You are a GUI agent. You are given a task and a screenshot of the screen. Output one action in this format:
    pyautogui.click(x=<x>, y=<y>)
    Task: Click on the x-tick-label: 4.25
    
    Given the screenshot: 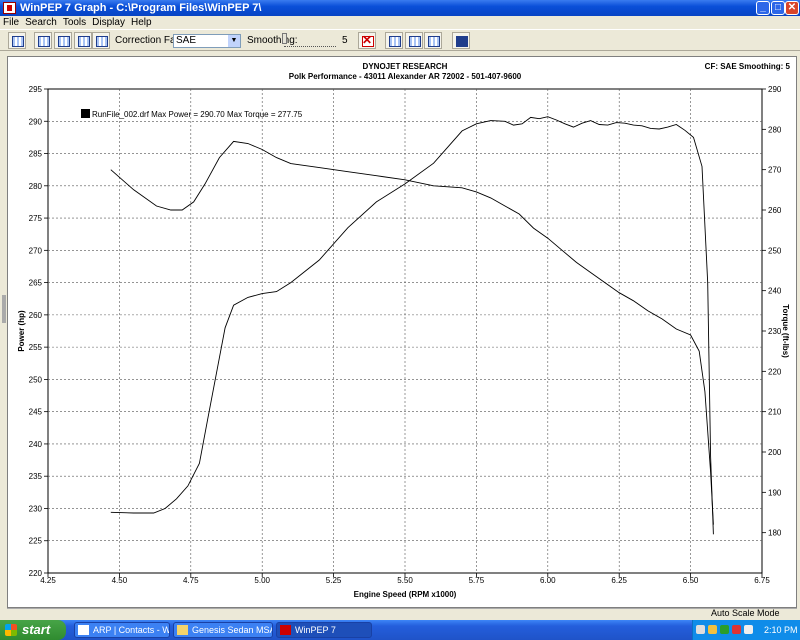 What is the action you would take?
    pyautogui.click(x=48, y=580)
    